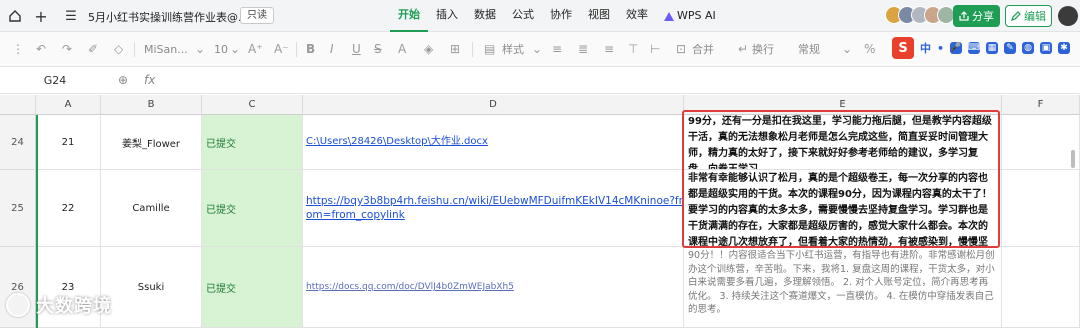 The image size is (1080, 328). What do you see at coordinates (1064, 48) in the screenshot?
I see `ime-settings-icon: ✱` at bounding box center [1064, 48].